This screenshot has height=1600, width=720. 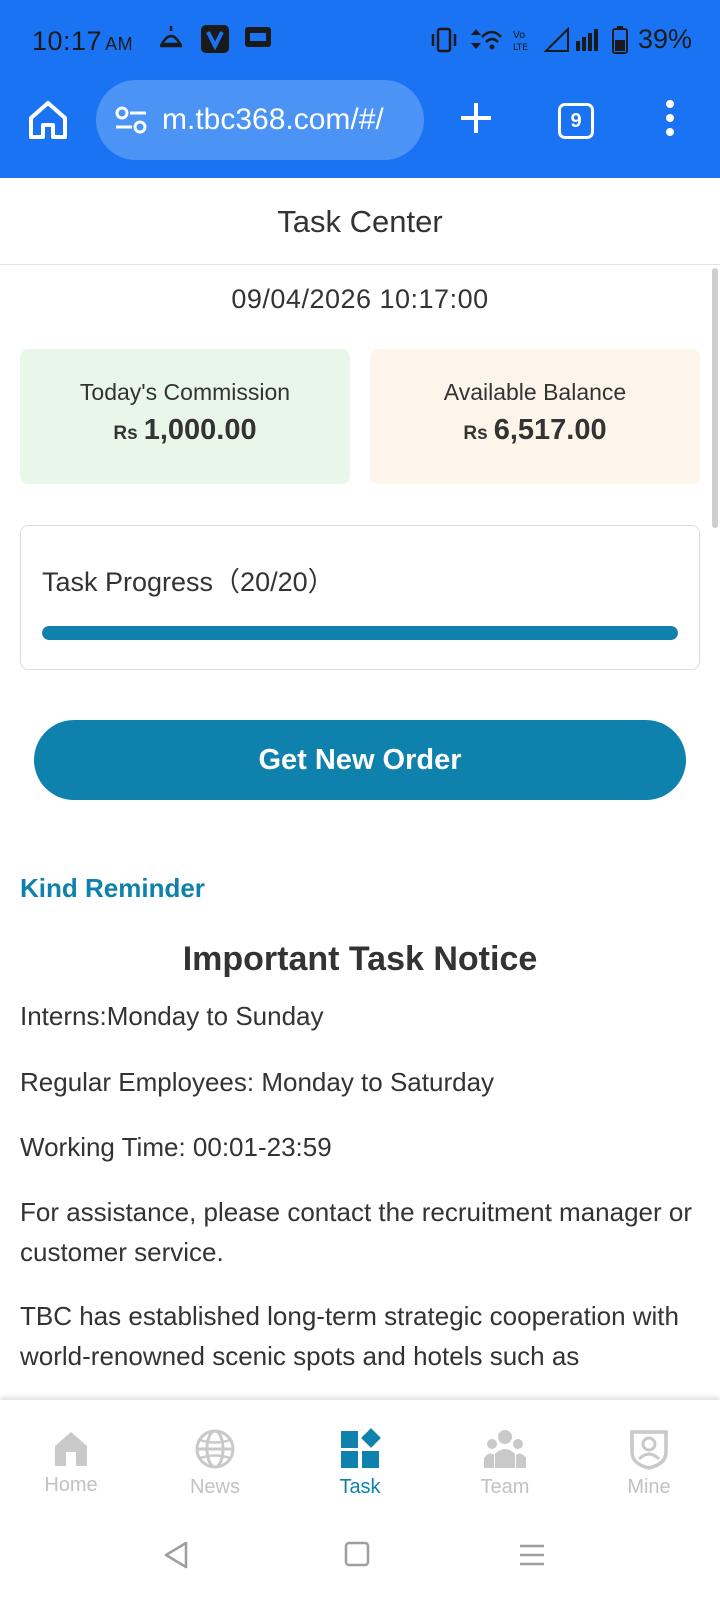 I want to click on status-indicators: Vo LTE 39%, so click(x=561, y=39).